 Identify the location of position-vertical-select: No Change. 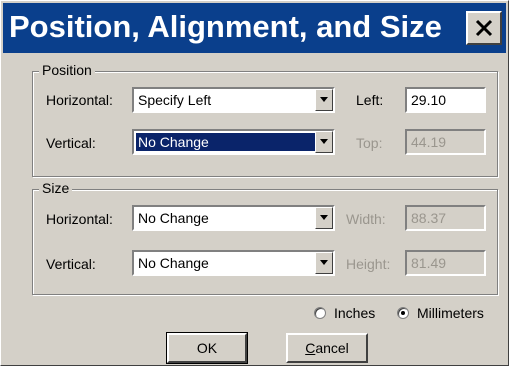
(233, 142).